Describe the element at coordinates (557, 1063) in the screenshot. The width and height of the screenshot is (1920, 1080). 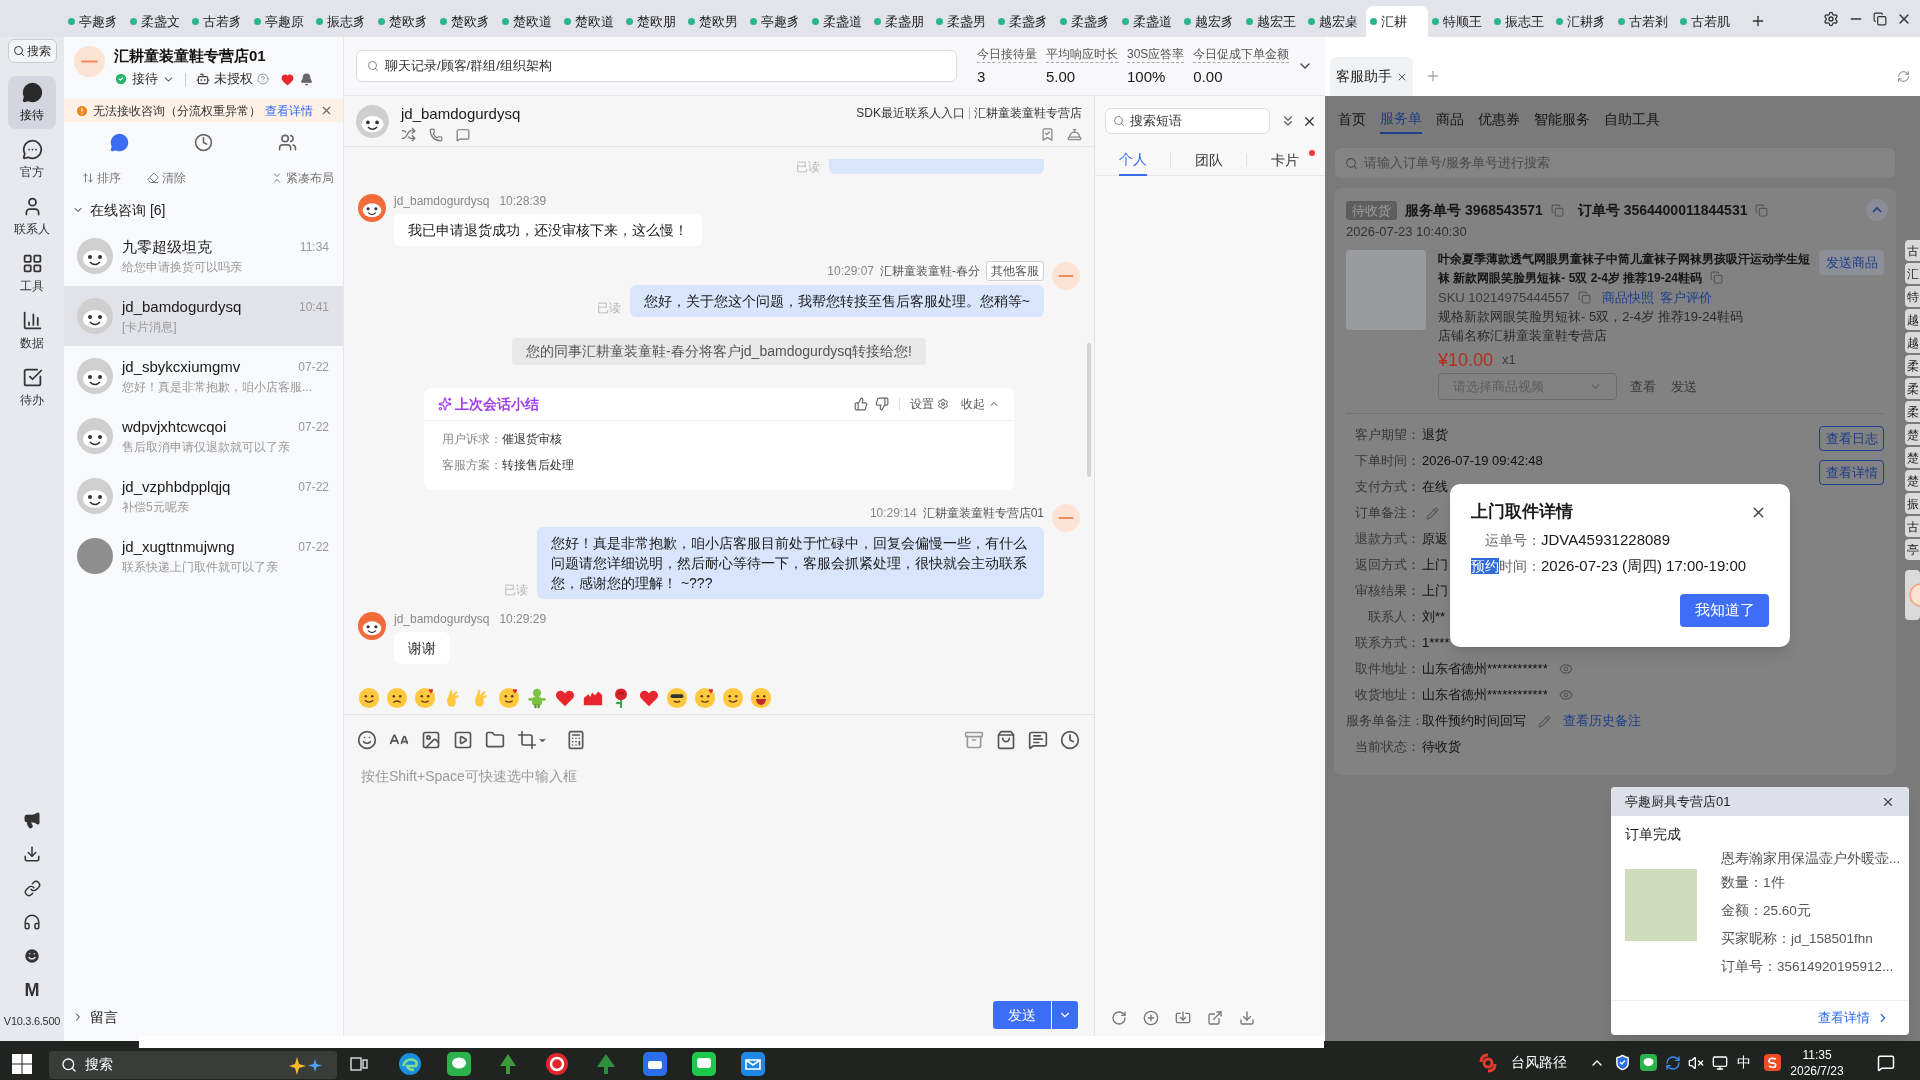
I see `ring-icon` at that location.